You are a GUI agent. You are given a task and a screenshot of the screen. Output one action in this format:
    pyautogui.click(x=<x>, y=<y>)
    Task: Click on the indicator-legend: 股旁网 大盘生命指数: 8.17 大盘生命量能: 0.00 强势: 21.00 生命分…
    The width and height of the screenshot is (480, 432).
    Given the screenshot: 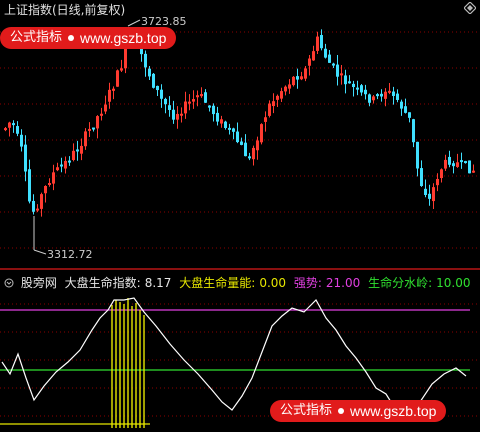 What is the action you would take?
    pyautogui.click(x=239, y=282)
    